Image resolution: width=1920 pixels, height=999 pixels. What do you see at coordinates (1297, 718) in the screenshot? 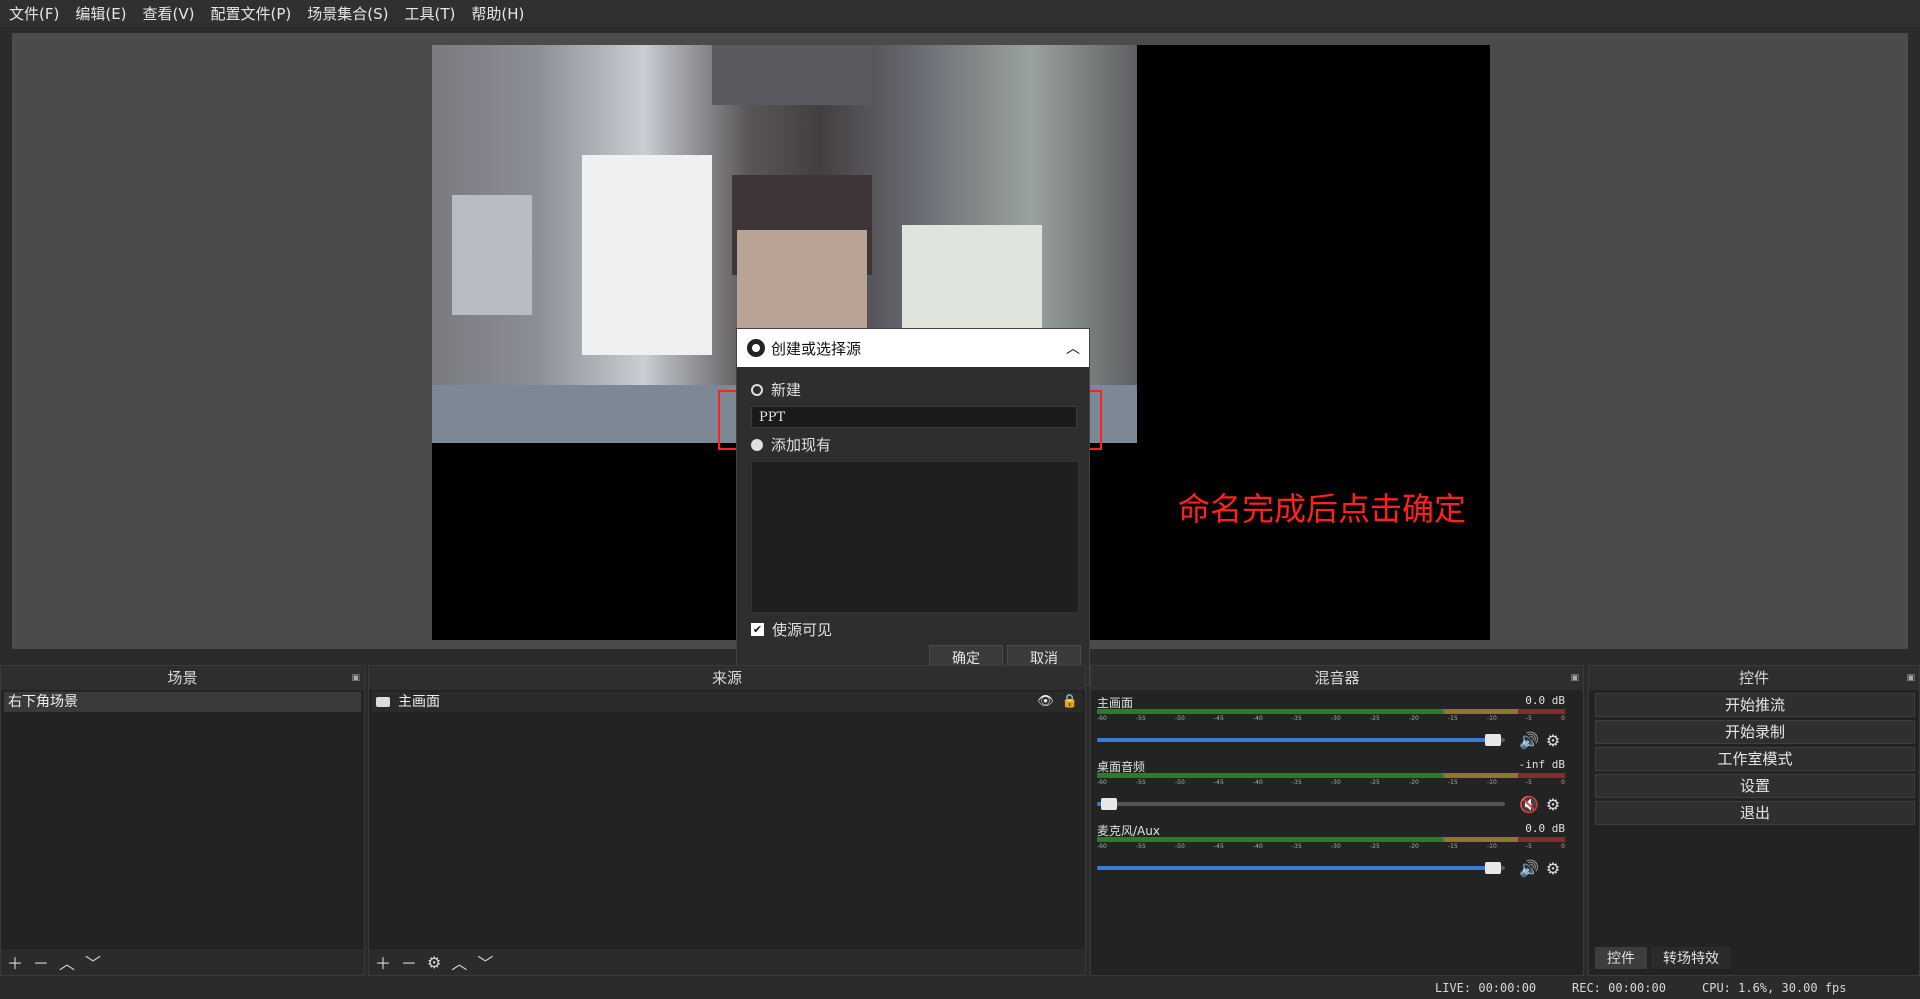
I see `meter-tick-label: -35` at bounding box center [1297, 718].